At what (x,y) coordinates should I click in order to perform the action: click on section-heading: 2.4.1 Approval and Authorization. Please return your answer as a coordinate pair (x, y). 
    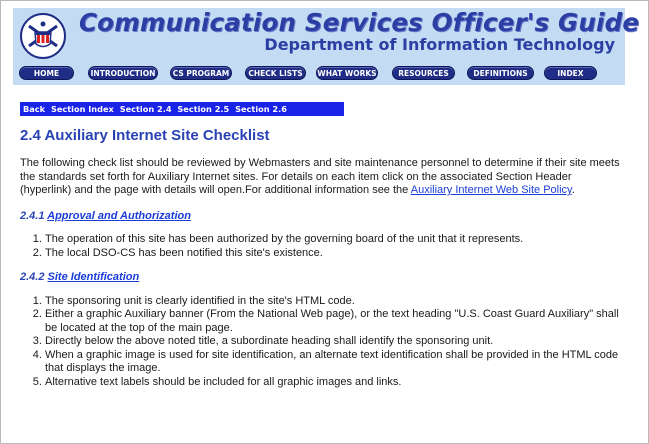
    Looking at the image, I should click on (322, 217).